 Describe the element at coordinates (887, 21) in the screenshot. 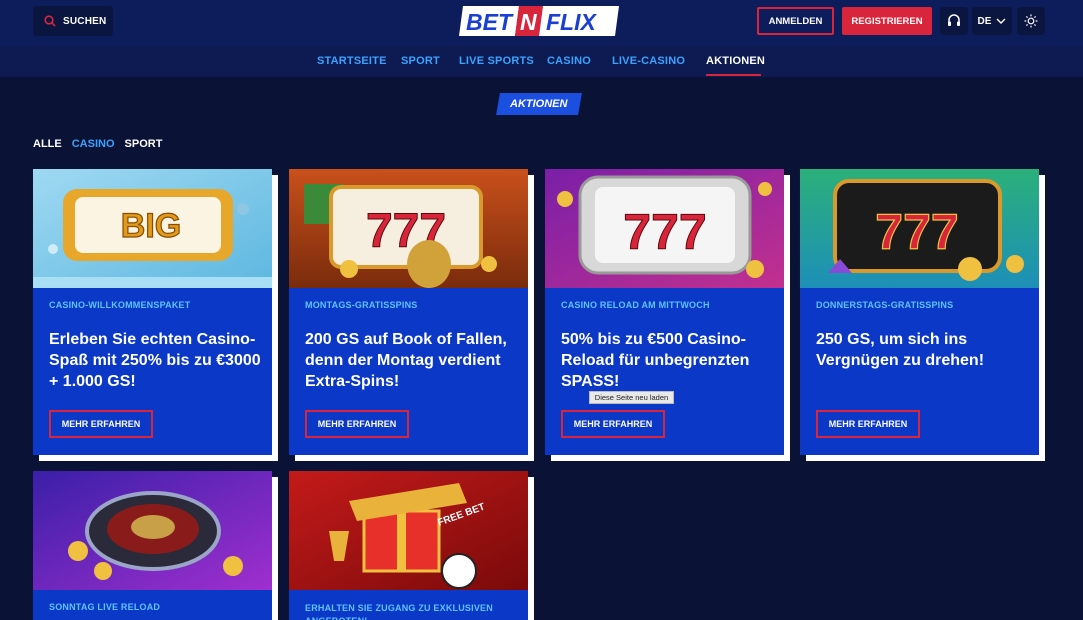

I see `register-button: REGISTRIEREN` at that location.